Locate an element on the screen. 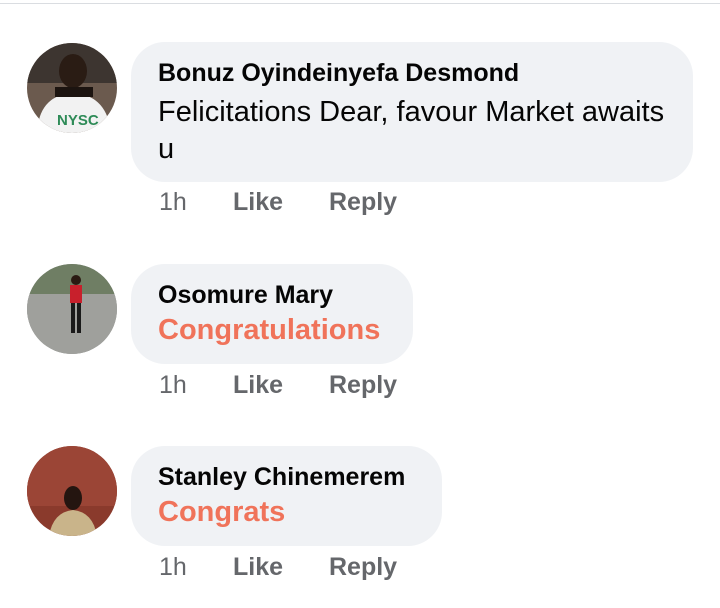 The width and height of the screenshot is (720, 608). top-divider is located at coordinates (360, 3).